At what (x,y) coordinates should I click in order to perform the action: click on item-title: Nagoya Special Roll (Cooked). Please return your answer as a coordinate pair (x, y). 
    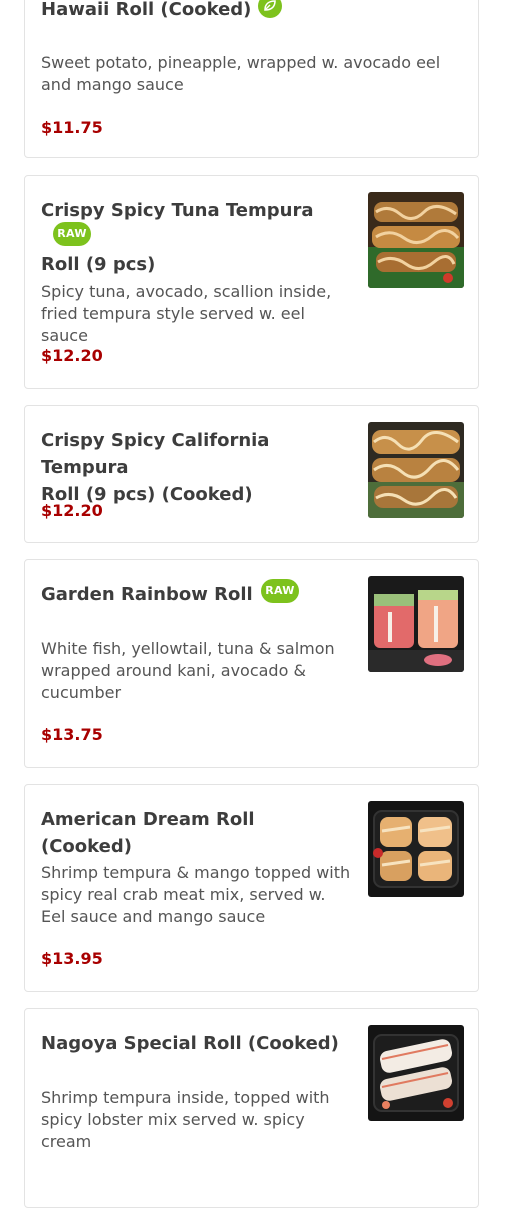
    Looking at the image, I should click on (196, 1043).